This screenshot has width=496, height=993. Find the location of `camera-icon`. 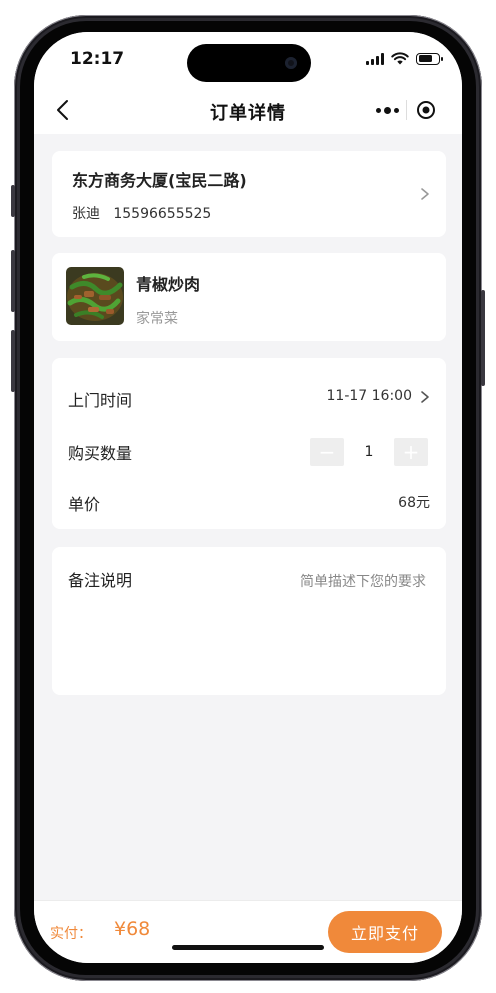

camera-icon is located at coordinates (291, 63).